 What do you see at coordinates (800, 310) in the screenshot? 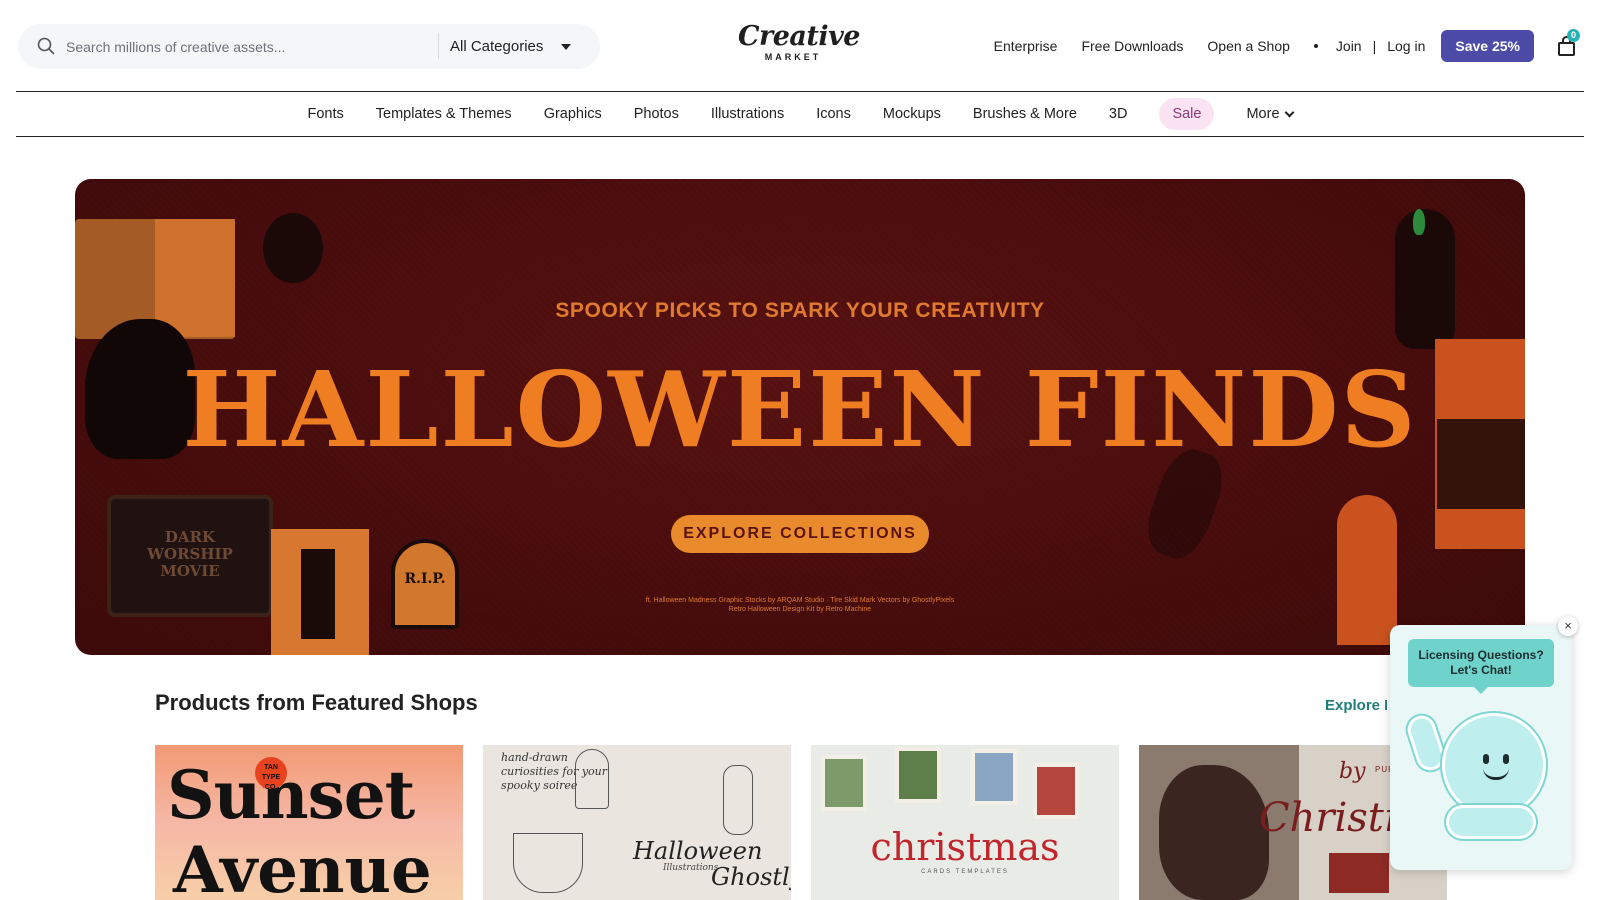
I see `hero-kicker: SPOOKY PICKS TO SPARK YOUR CREATIVITY` at bounding box center [800, 310].